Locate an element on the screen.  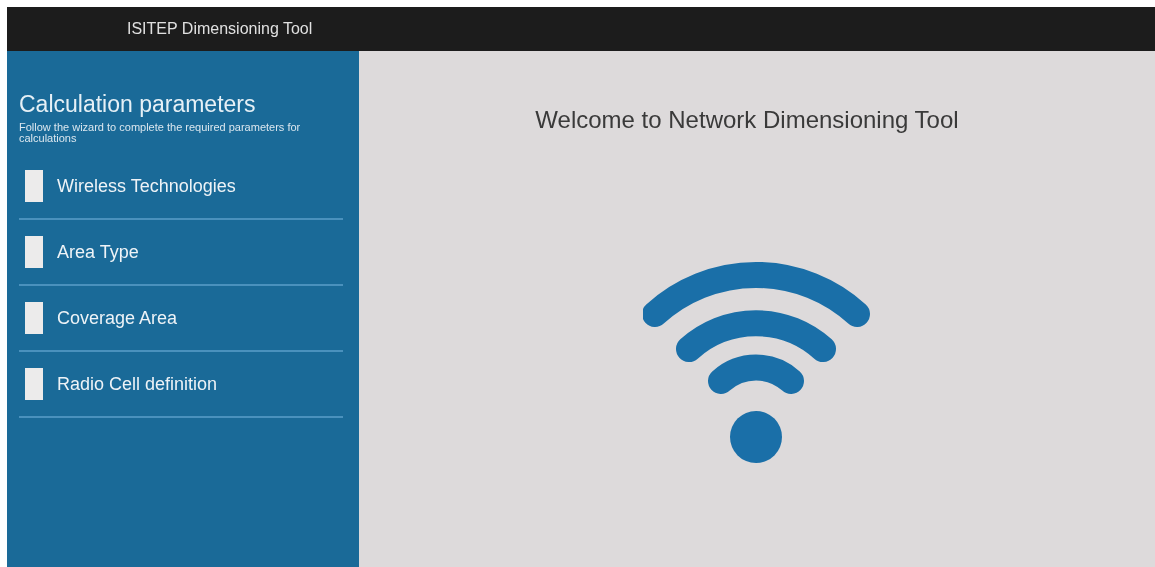
sidebar-title: Calculation parameters is located at coordinates (138, 104).